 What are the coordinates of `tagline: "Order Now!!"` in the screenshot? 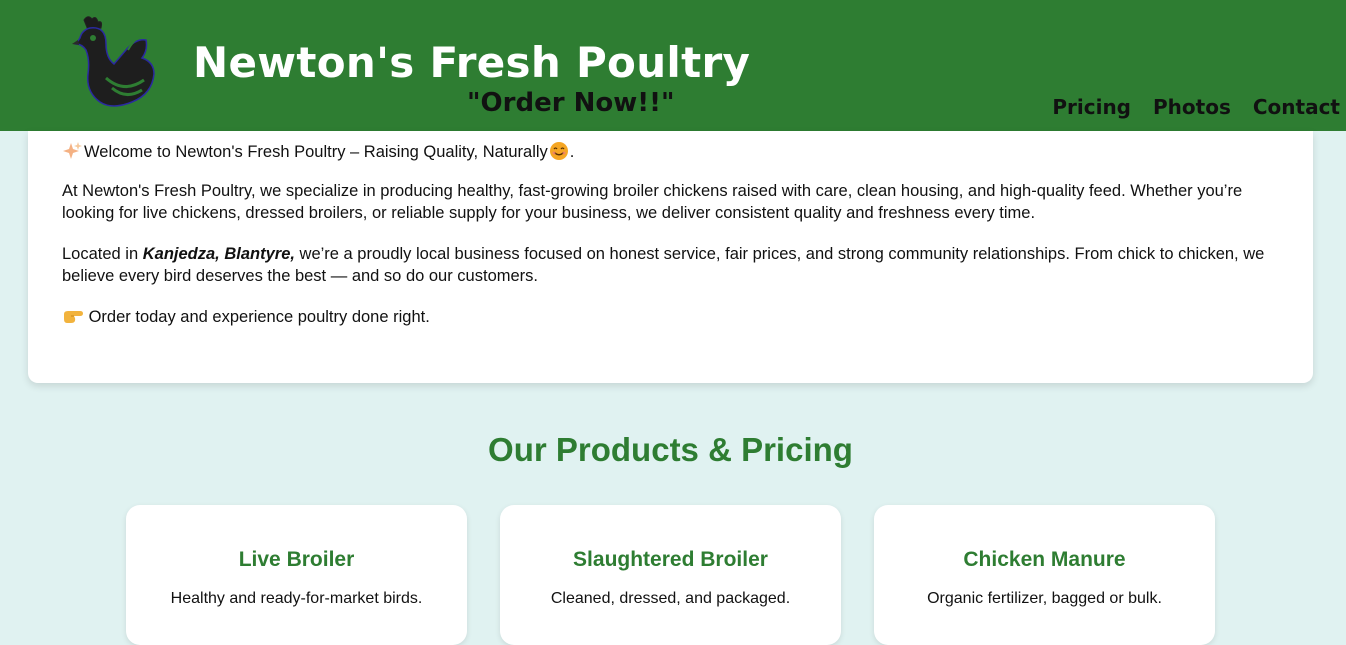 It's located at (571, 103).